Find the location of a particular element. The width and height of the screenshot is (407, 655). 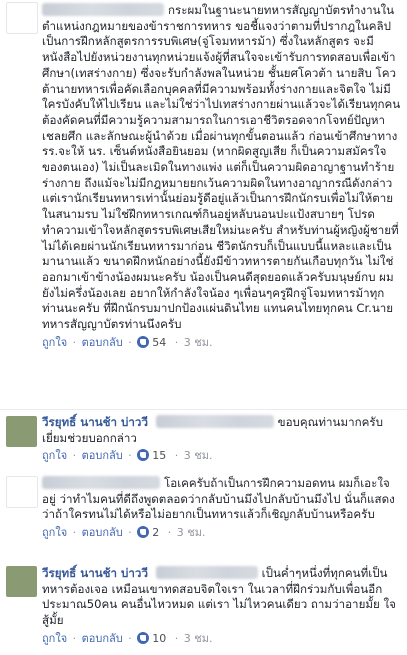

divider is located at coordinates (203, 409).